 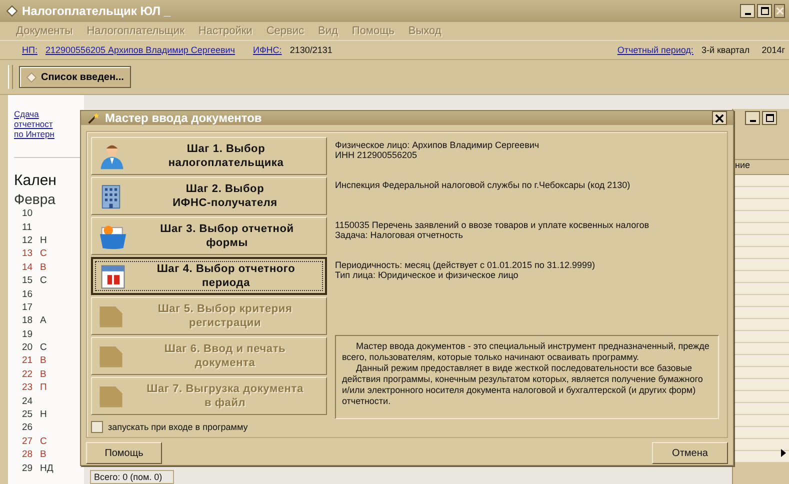 I want to click on calendar-heading: Кален, so click(x=36, y=180).